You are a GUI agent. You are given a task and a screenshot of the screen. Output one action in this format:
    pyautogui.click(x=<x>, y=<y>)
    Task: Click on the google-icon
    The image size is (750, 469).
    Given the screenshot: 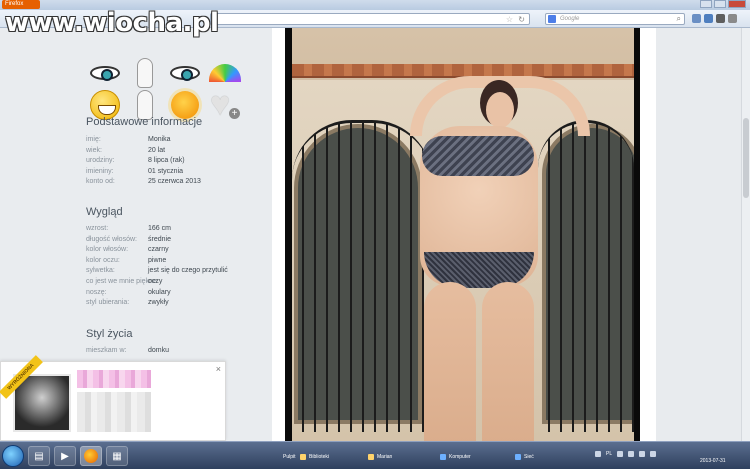 What is the action you would take?
    pyautogui.click(x=552, y=19)
    